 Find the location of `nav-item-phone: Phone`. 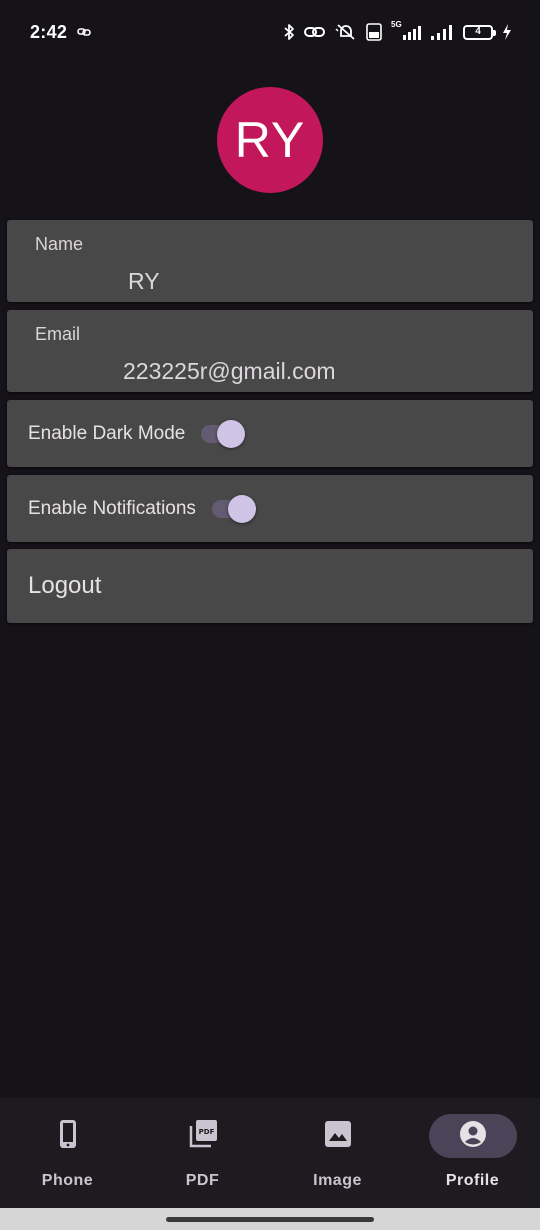

nav-item-phone: Phone is located at coordinates (67, 1153).